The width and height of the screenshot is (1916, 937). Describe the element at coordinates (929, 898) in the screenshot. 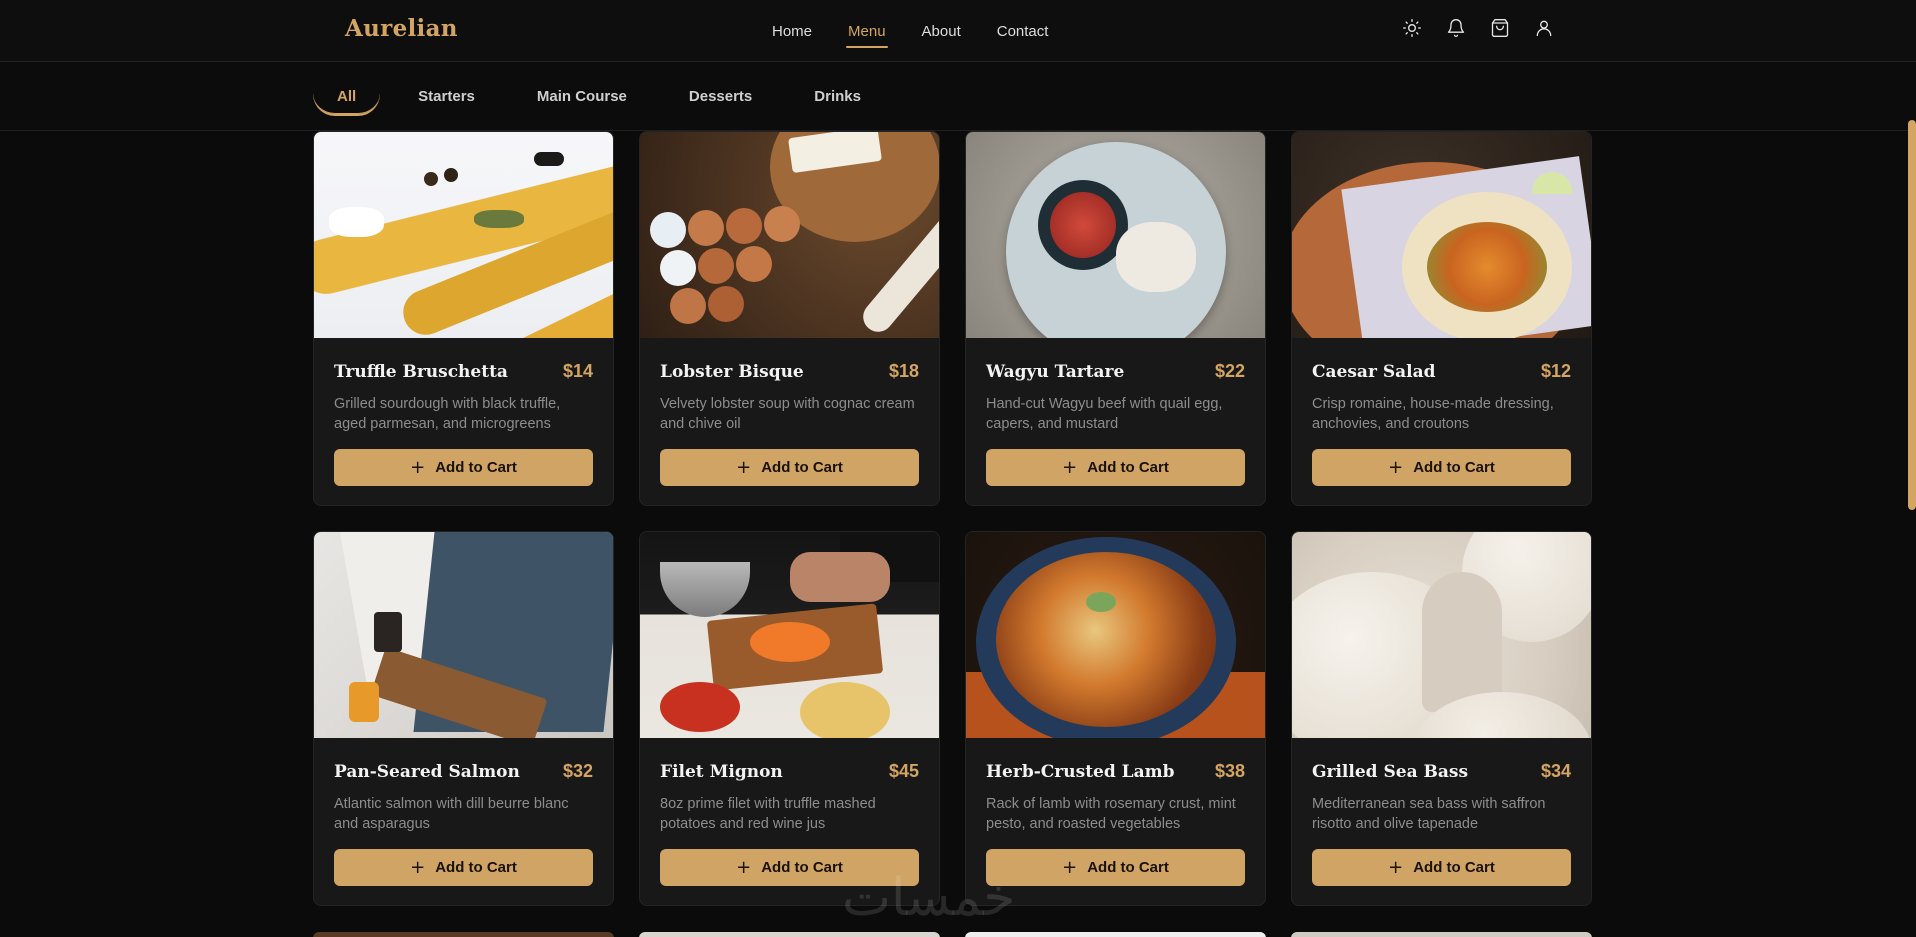

I see `watermark: خمسات` at that location.